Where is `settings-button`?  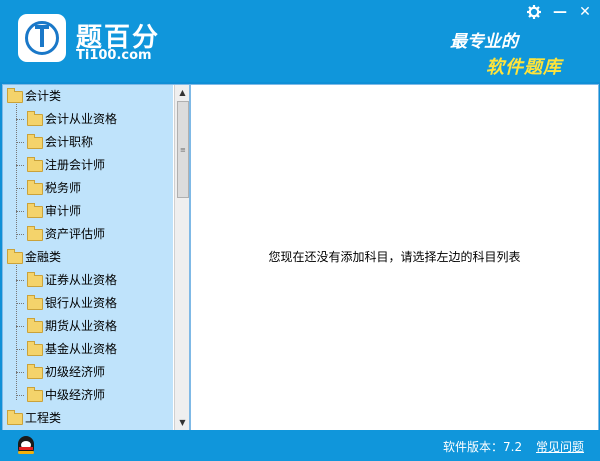
settings-button is located at coordinates (534, 12).